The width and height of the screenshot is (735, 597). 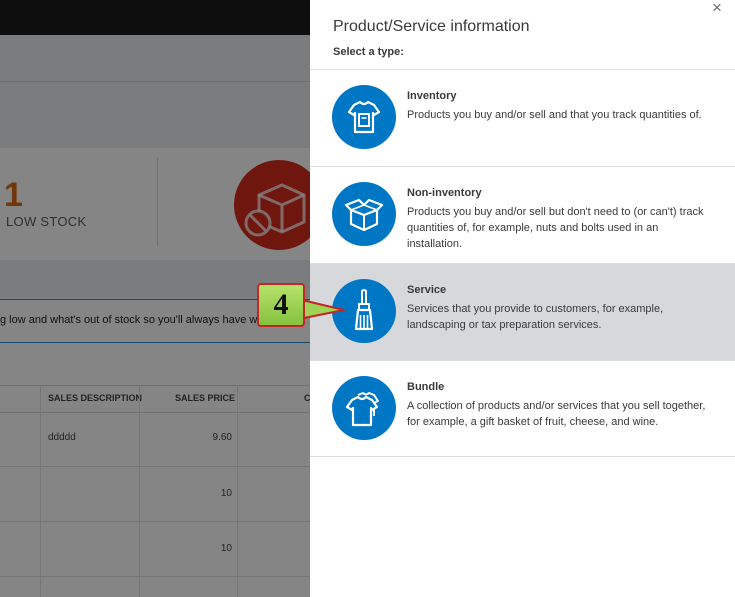 What do you see at coordinates (368, 52) in the screenshot?
I see `select-type-label: Select a type:` at bounding box center [368, 52].